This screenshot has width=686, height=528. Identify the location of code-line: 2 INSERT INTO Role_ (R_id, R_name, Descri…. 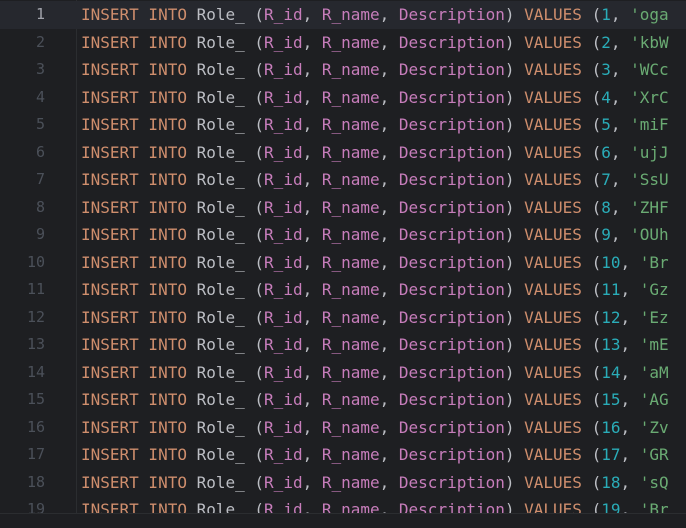
(343, 43).